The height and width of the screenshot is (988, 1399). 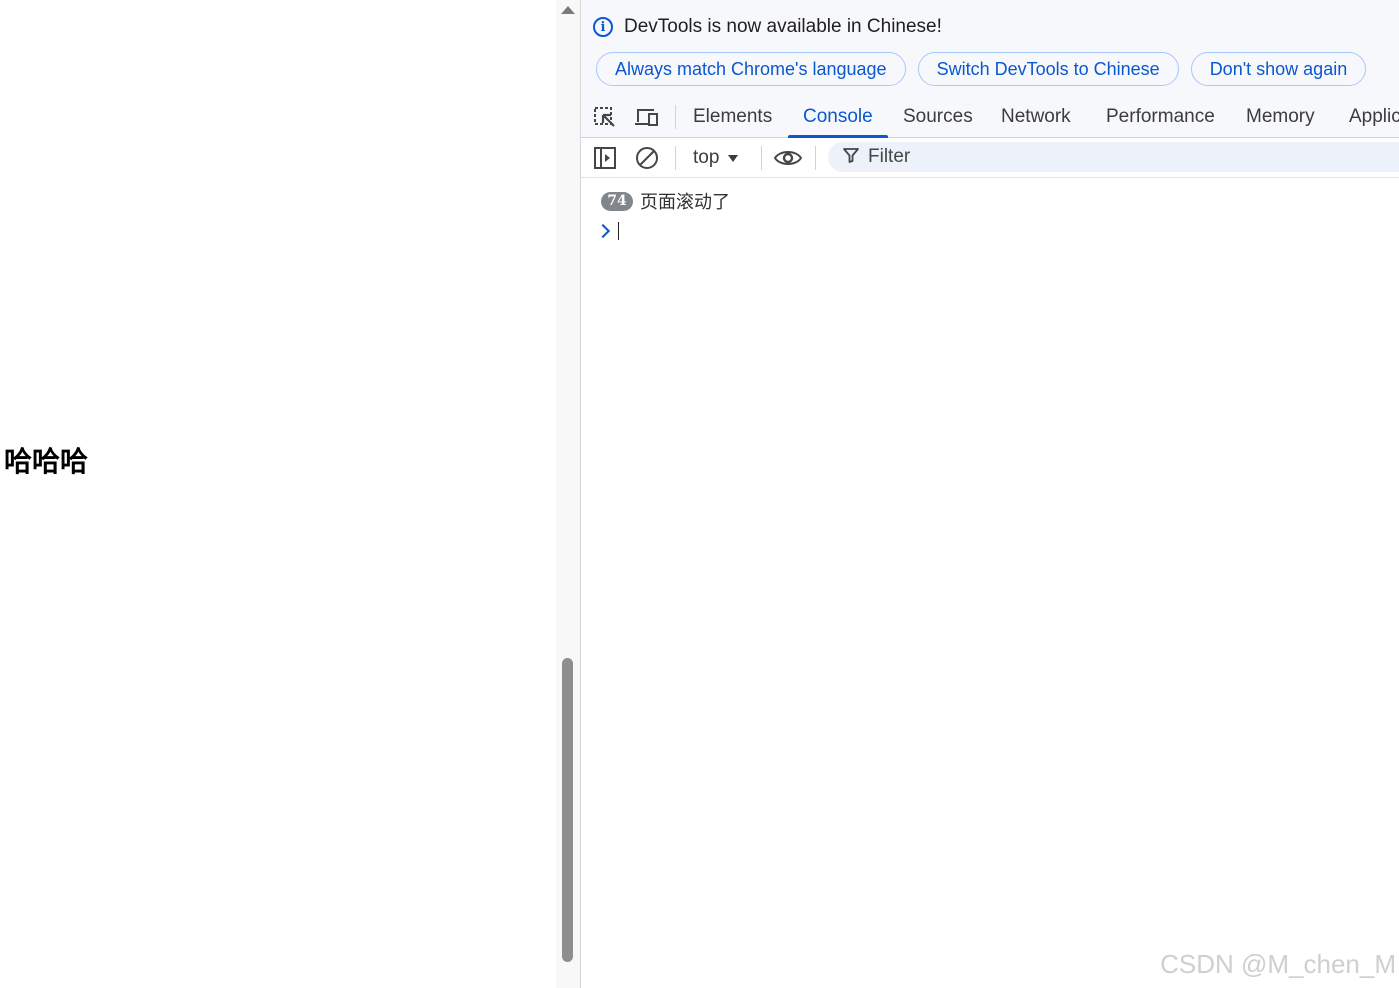 I want to click on console-message: 74 页面滚动了, so click(x=665, y=201).